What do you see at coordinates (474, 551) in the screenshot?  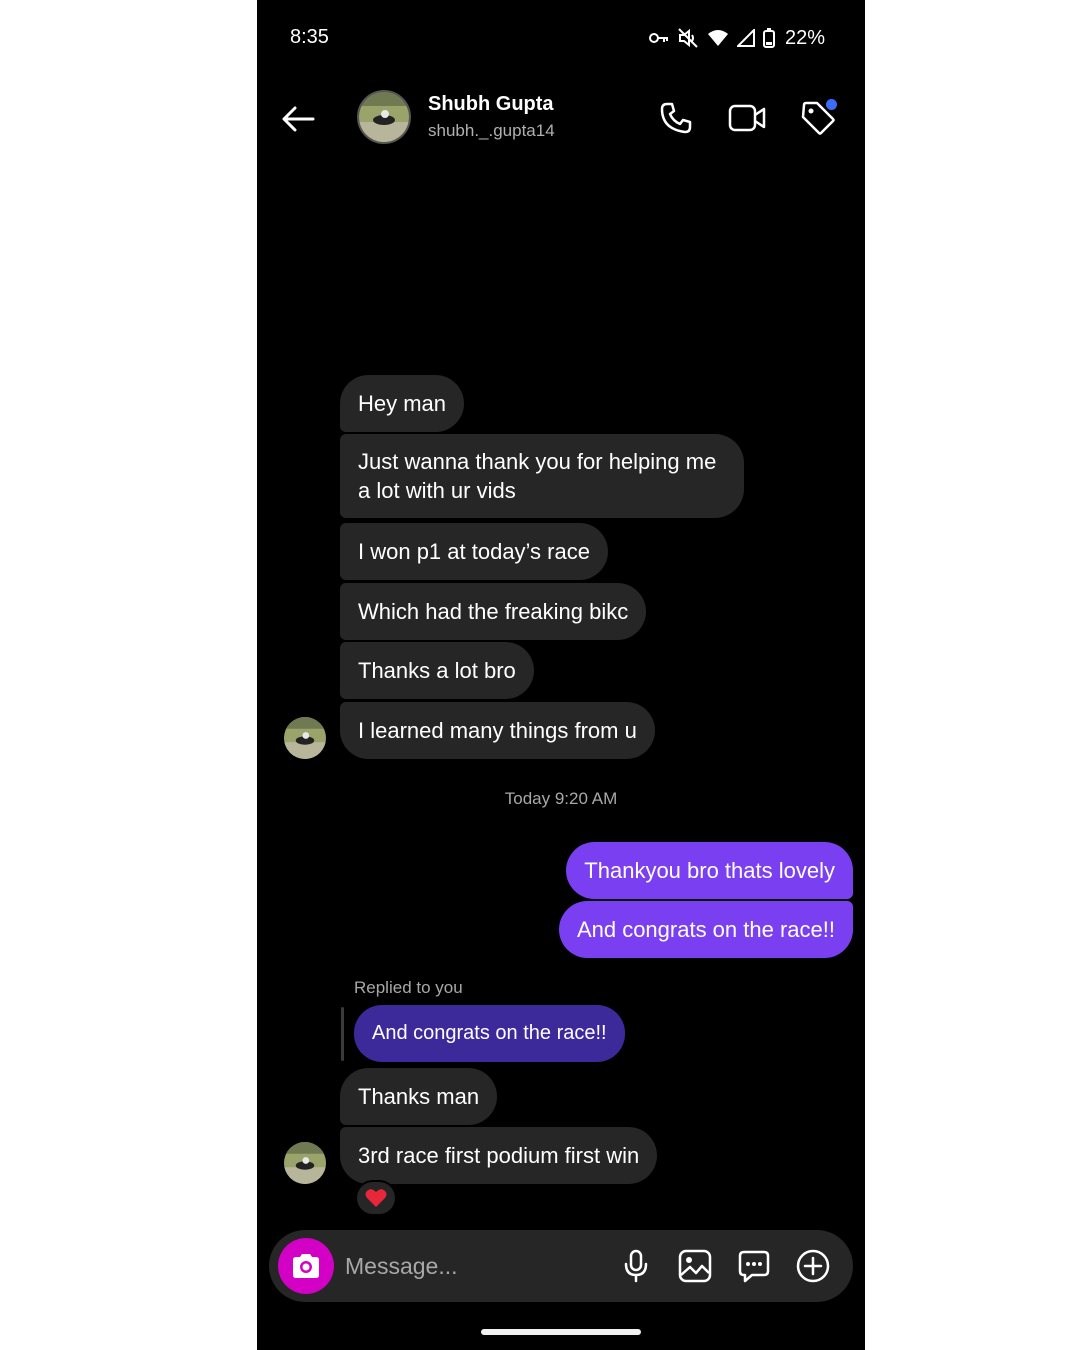 I see `message-bubble-incoming: I won p1 at today’s race` at bounding box center [474, 551].